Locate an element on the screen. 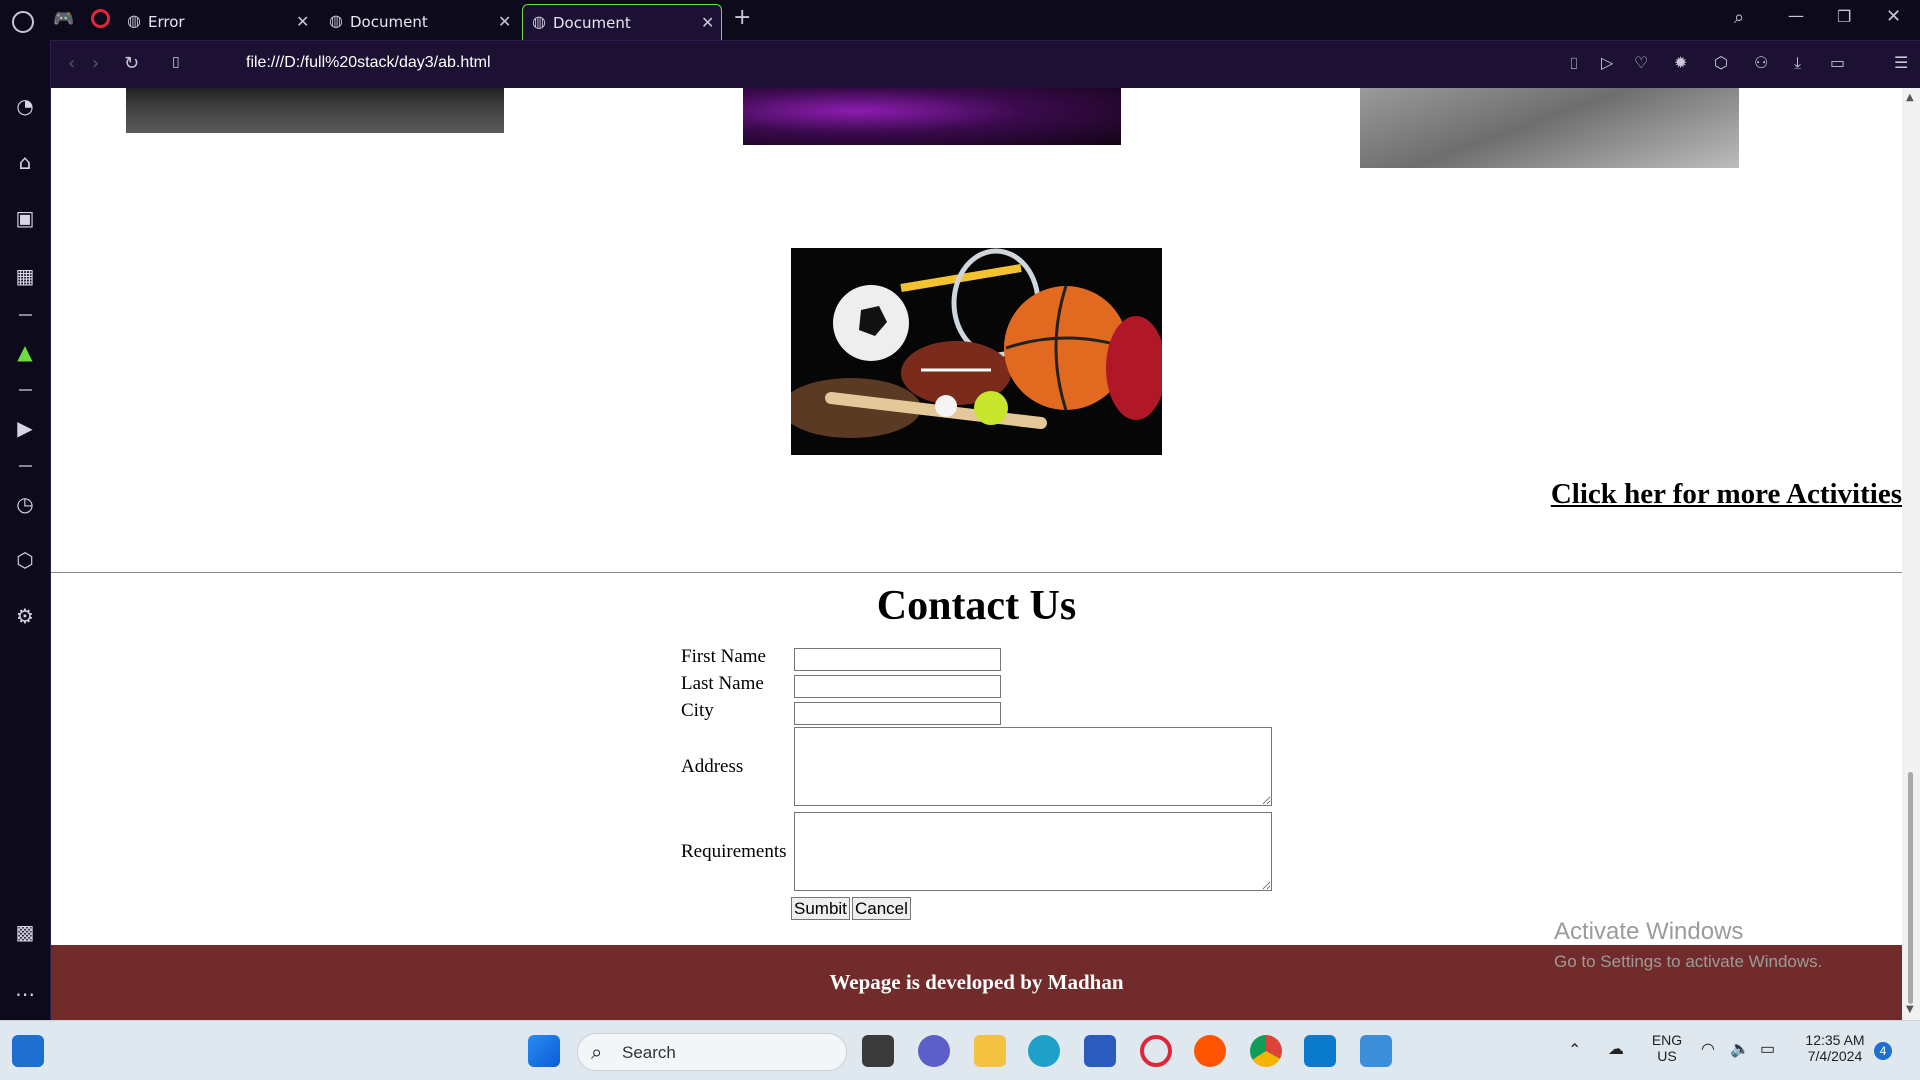 The height and width of the screenshot is (1080, 1920). tab-document-1: ◍ Document ✕ is located at coordinates (420, 22).